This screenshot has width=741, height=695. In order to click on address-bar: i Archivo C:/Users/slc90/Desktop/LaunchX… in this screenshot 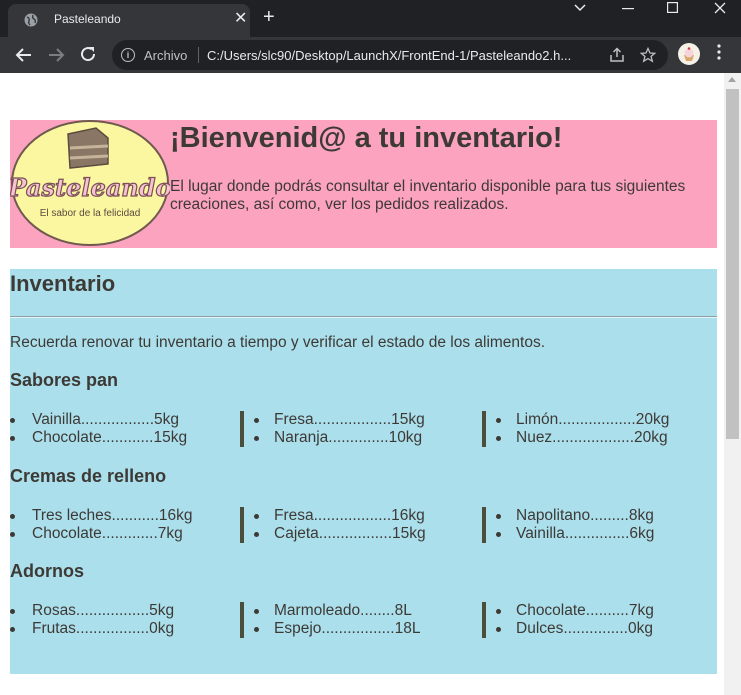, I will do `click(390, 55)`.